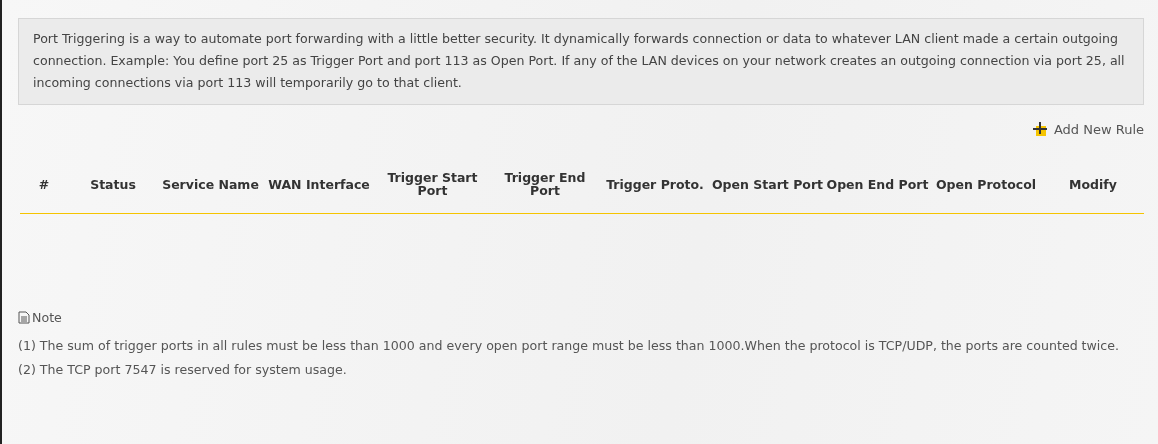 The width and height of the screenshot is (1158, 444). I want to click on column-header: Status, so click(113, 184).